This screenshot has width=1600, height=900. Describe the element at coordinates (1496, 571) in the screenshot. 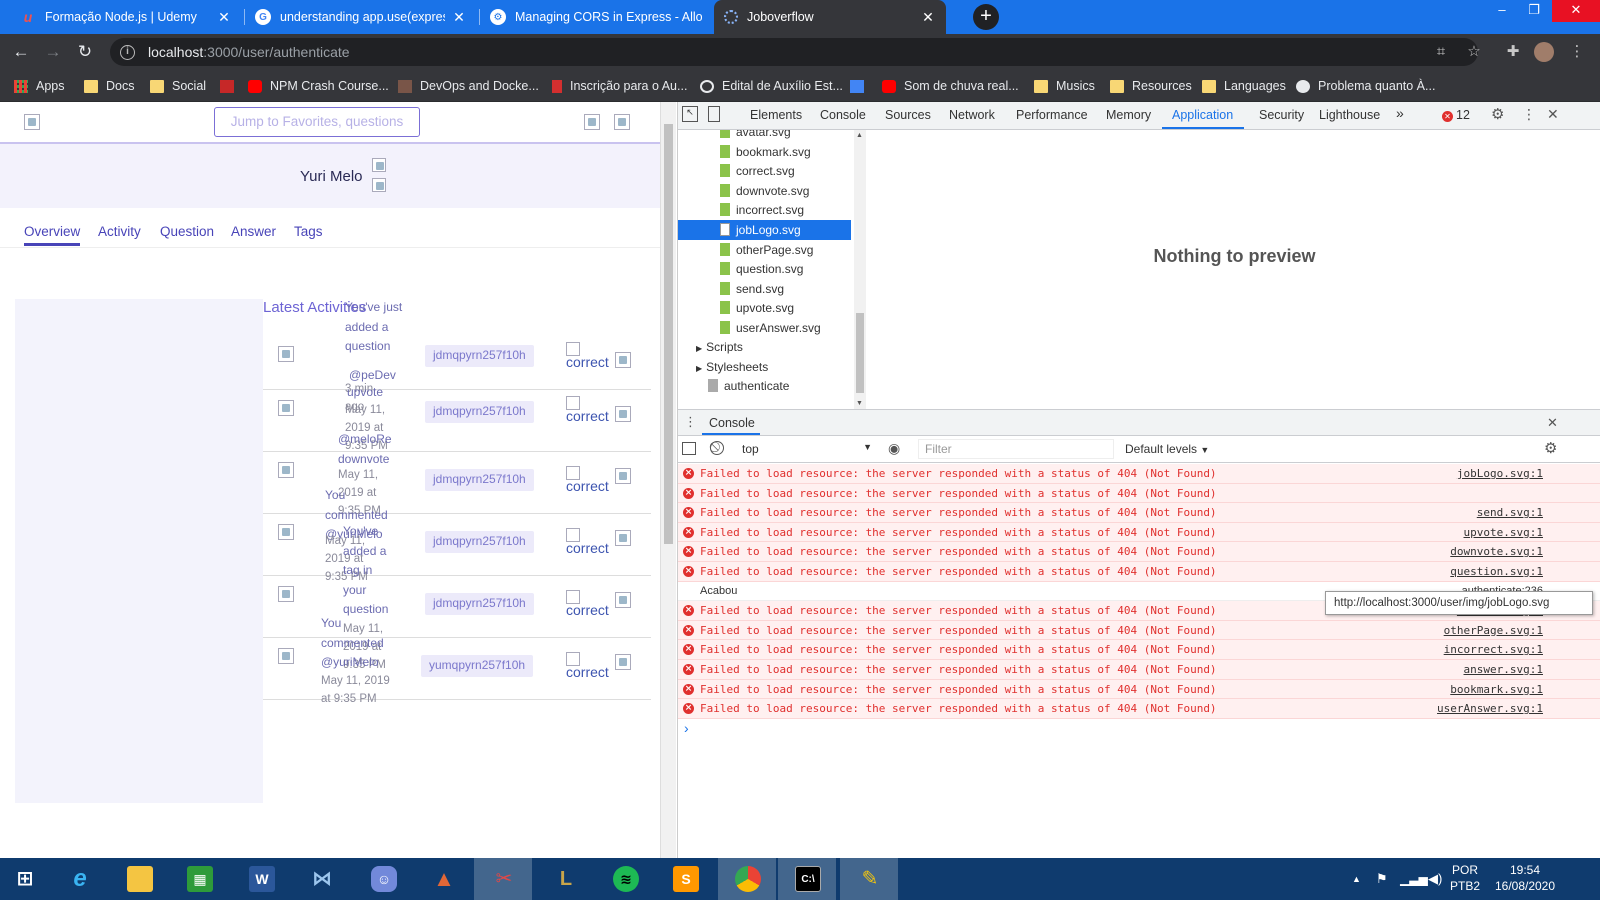

I see `source-link: question.svg:1` at that location.